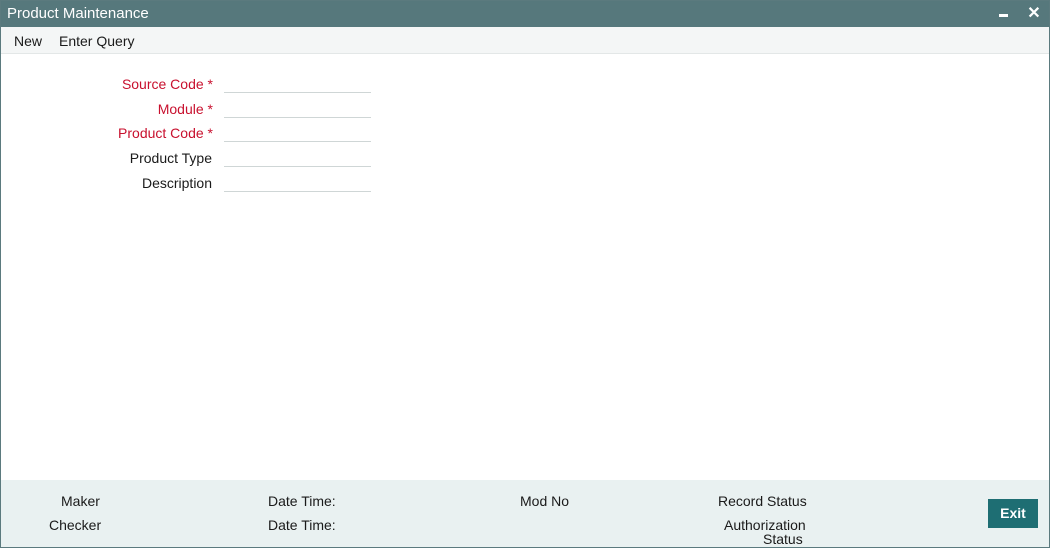 Image resolution: width=1050 pixels, height=548 pixels. Describe the element at coordinates (78, 13) in the screenshot. I see `window-title: Product Maintenance` at that location.